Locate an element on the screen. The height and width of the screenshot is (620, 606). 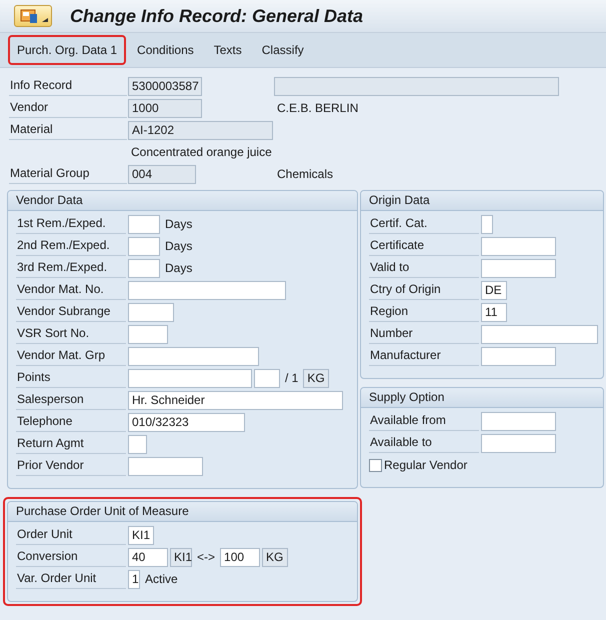
field-label: Material is located at coordinates (68, 130).